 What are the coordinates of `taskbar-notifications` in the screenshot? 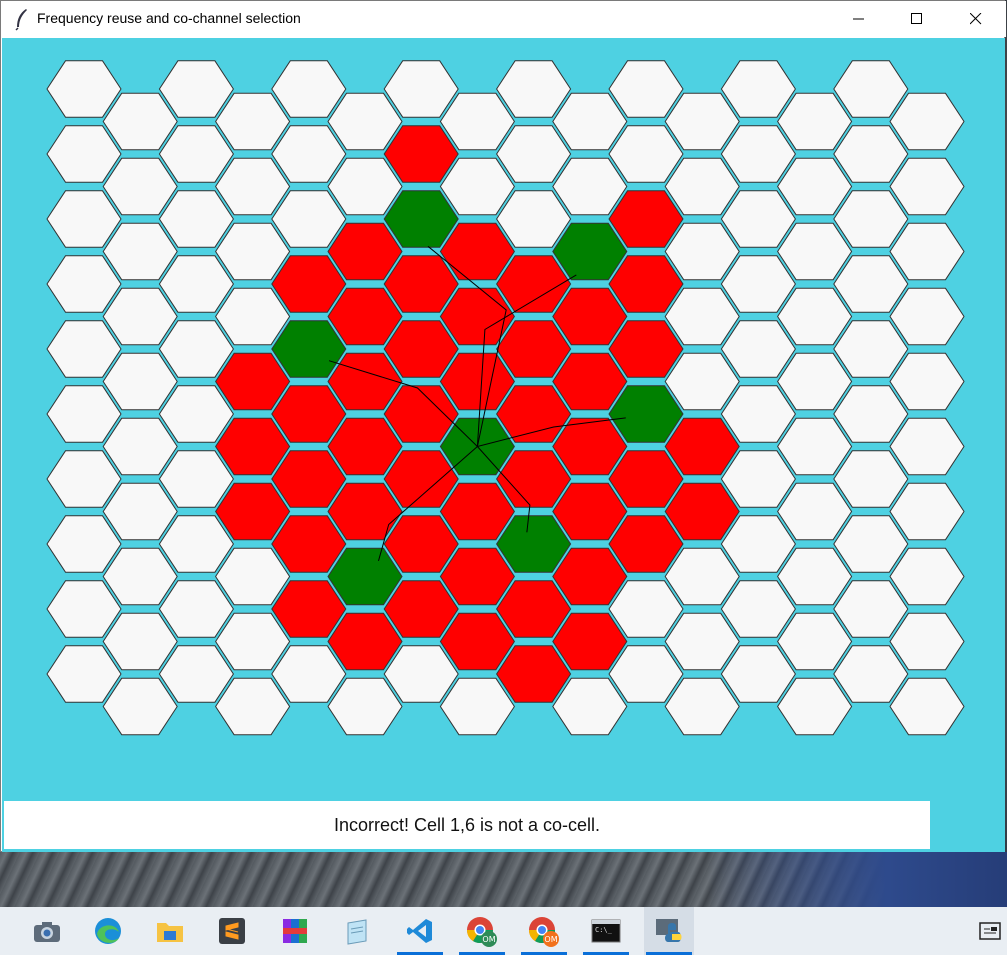 It's located at (989, 931).